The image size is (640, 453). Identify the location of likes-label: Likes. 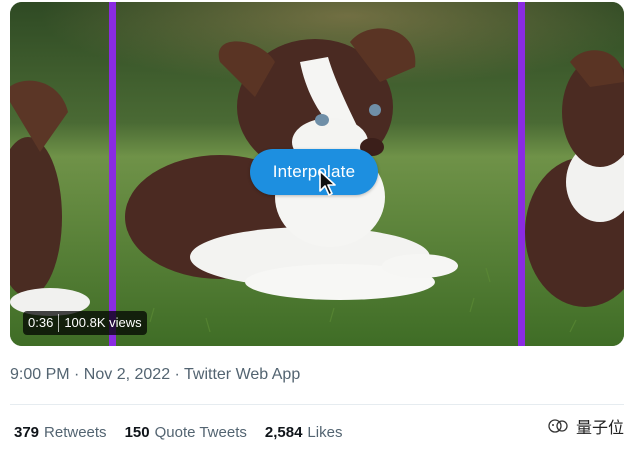
(325, 432).